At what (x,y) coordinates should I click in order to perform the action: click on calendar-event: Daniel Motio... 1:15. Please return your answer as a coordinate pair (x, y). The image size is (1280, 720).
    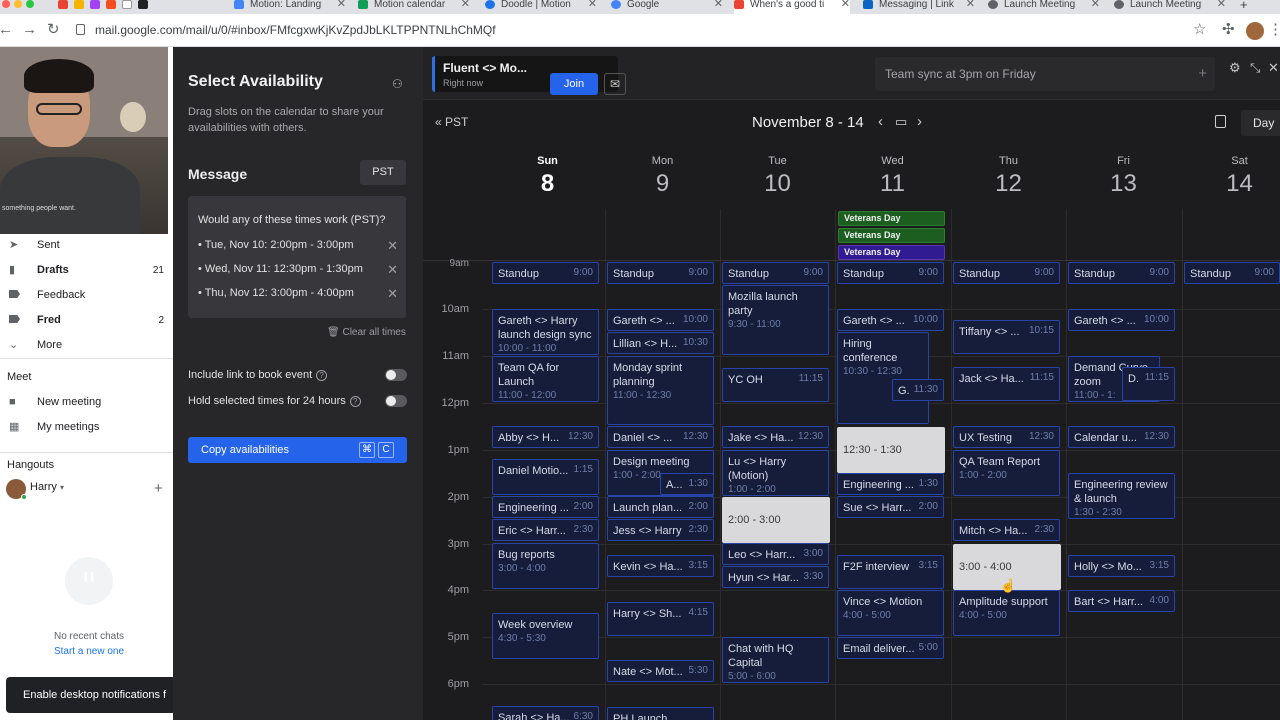
    Looking at the image, I should click on (545, 477).